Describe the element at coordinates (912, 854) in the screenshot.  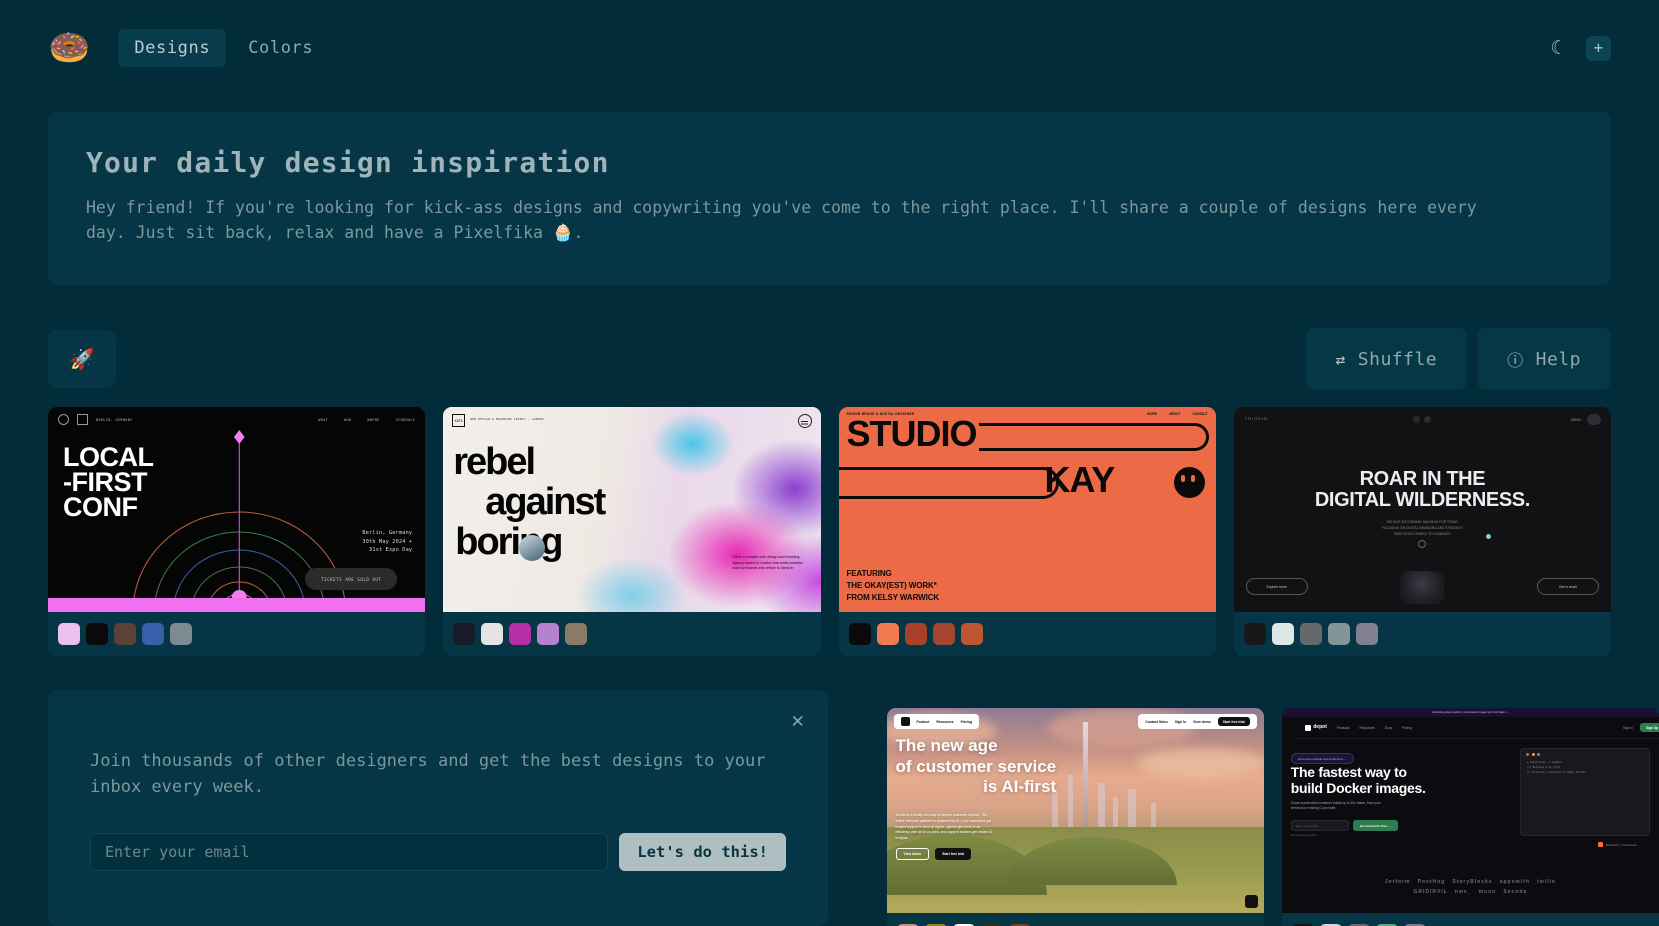
I see `view-demo-button: View demo` at that location.